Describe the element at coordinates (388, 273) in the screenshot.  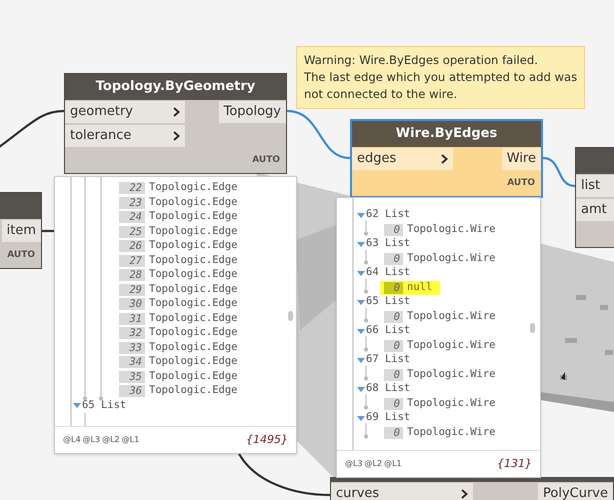
I see `list-header: 64 List` at that location.